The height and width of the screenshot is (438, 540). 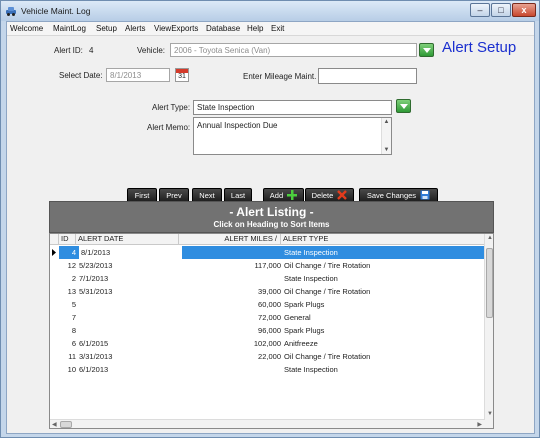 What do you see at coordinates (94, 278) in the screenshot?
I see `cell-date: 7/1/2013` at bounding box center [94, 278].